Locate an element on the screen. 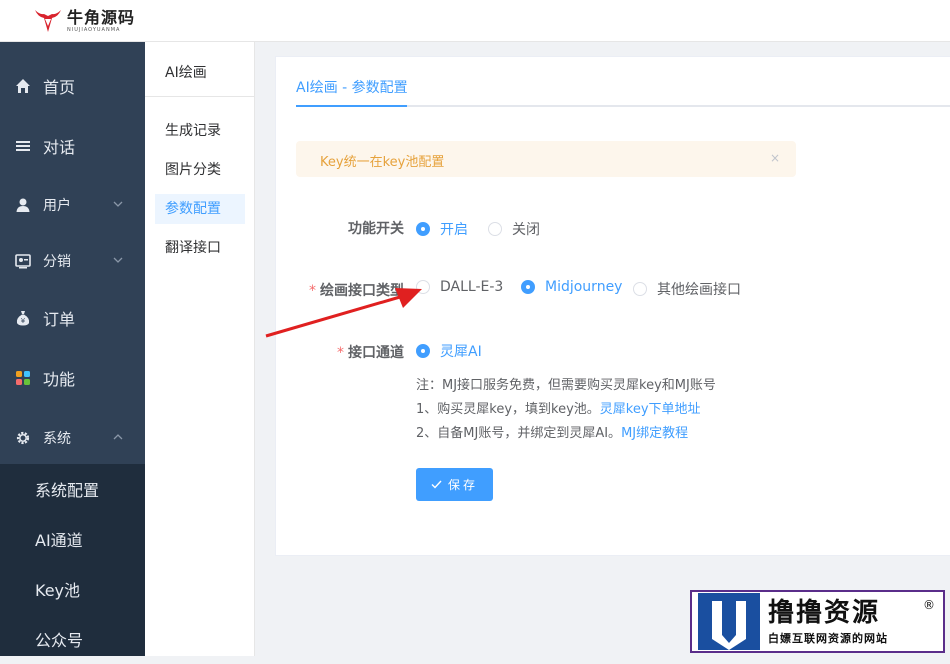  system-submenu: 系统配置 AI通道 Key池 公众号 is located at coordinates (72, 560).